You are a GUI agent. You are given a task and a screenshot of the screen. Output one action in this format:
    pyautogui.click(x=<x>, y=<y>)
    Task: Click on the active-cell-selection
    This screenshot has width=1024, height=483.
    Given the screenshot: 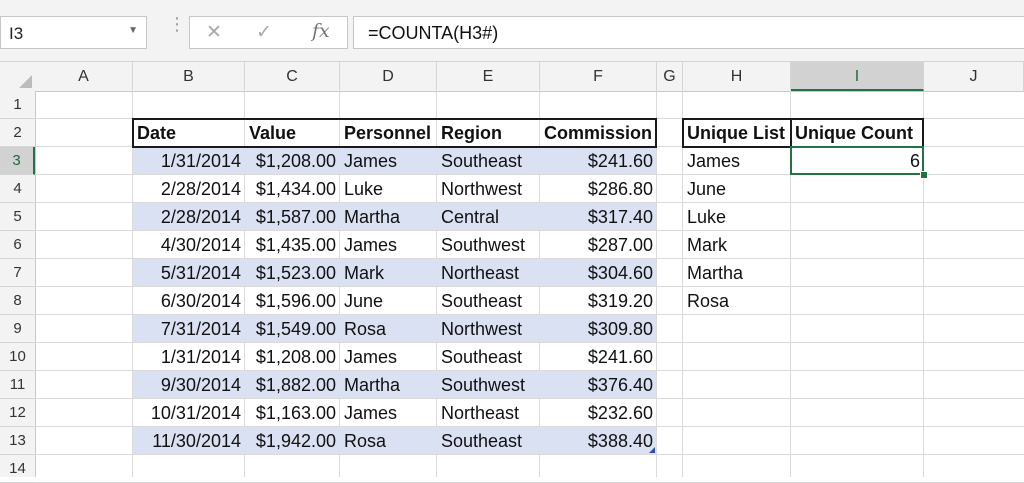 What is the action you would take?
    pyautogui.click(x=857, y=160)
    